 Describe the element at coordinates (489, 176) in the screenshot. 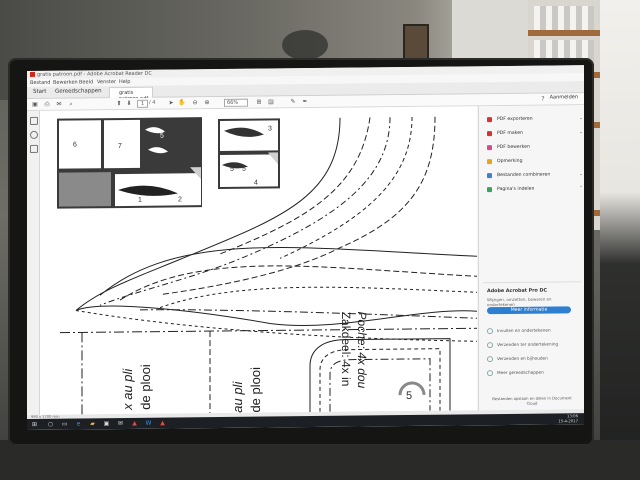

I see `combine-files-icon` at that location.